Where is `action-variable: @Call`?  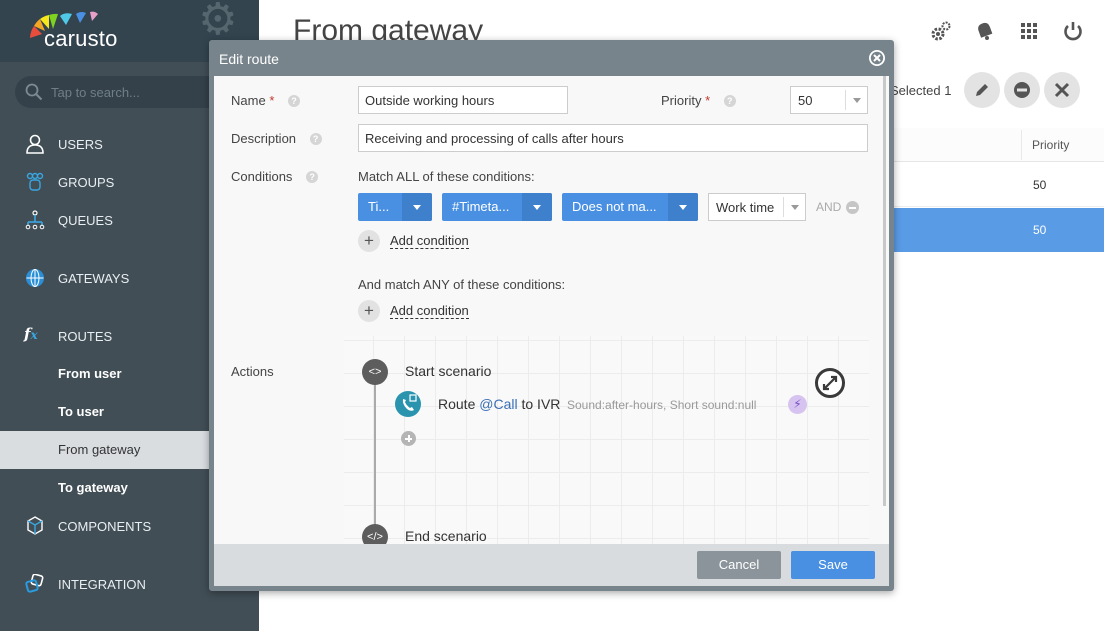 action-variable: @Call is located at coordinates (498, 404).